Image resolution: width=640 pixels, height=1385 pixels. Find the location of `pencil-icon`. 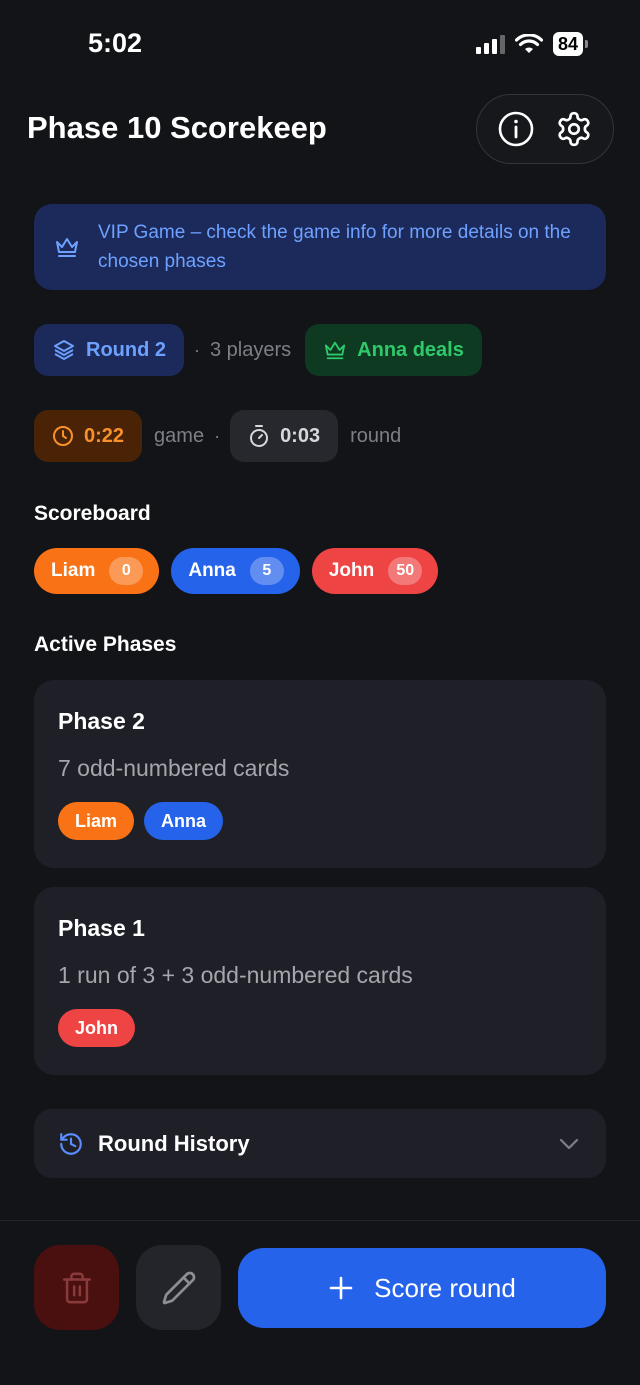

pencil-icon is located at coordinates (178, 1287).